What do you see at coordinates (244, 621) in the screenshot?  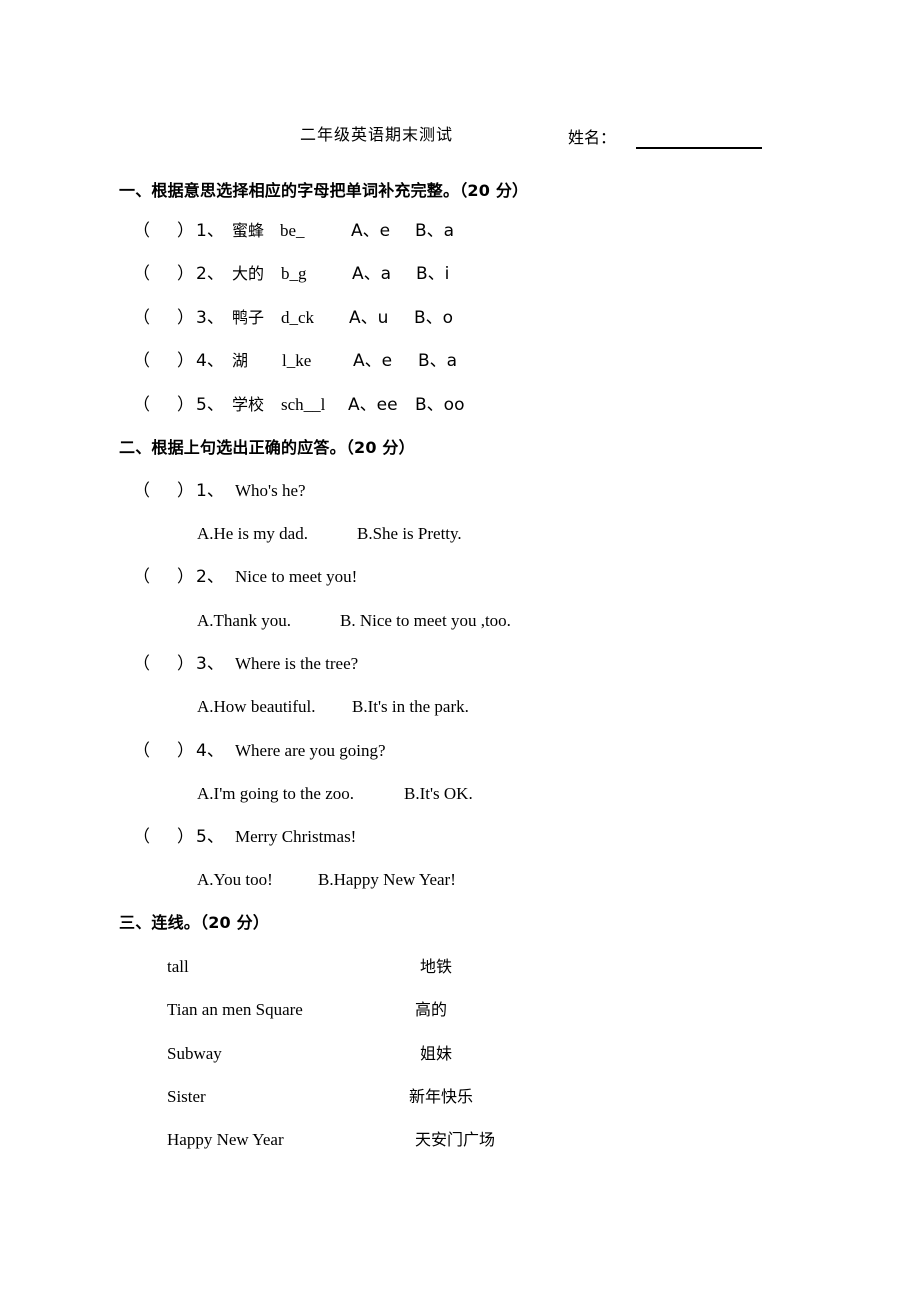 I see `option-a-2-2: A.Thank you.` at bounding box center [244, 621].